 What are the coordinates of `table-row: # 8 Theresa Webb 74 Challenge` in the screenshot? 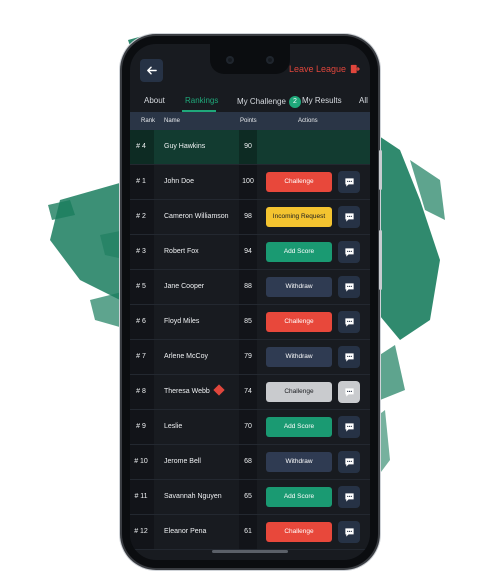 It's located at (250, 392).